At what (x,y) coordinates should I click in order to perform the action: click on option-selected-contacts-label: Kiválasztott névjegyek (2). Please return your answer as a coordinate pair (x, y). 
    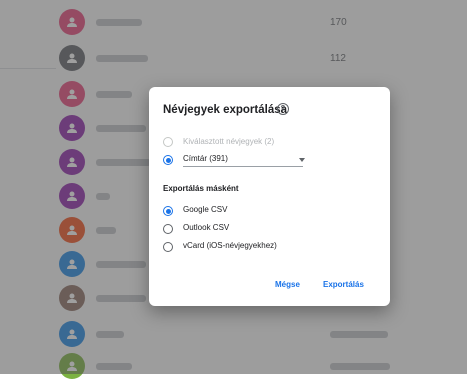
    Looking at the image, I should click on (229, 141).